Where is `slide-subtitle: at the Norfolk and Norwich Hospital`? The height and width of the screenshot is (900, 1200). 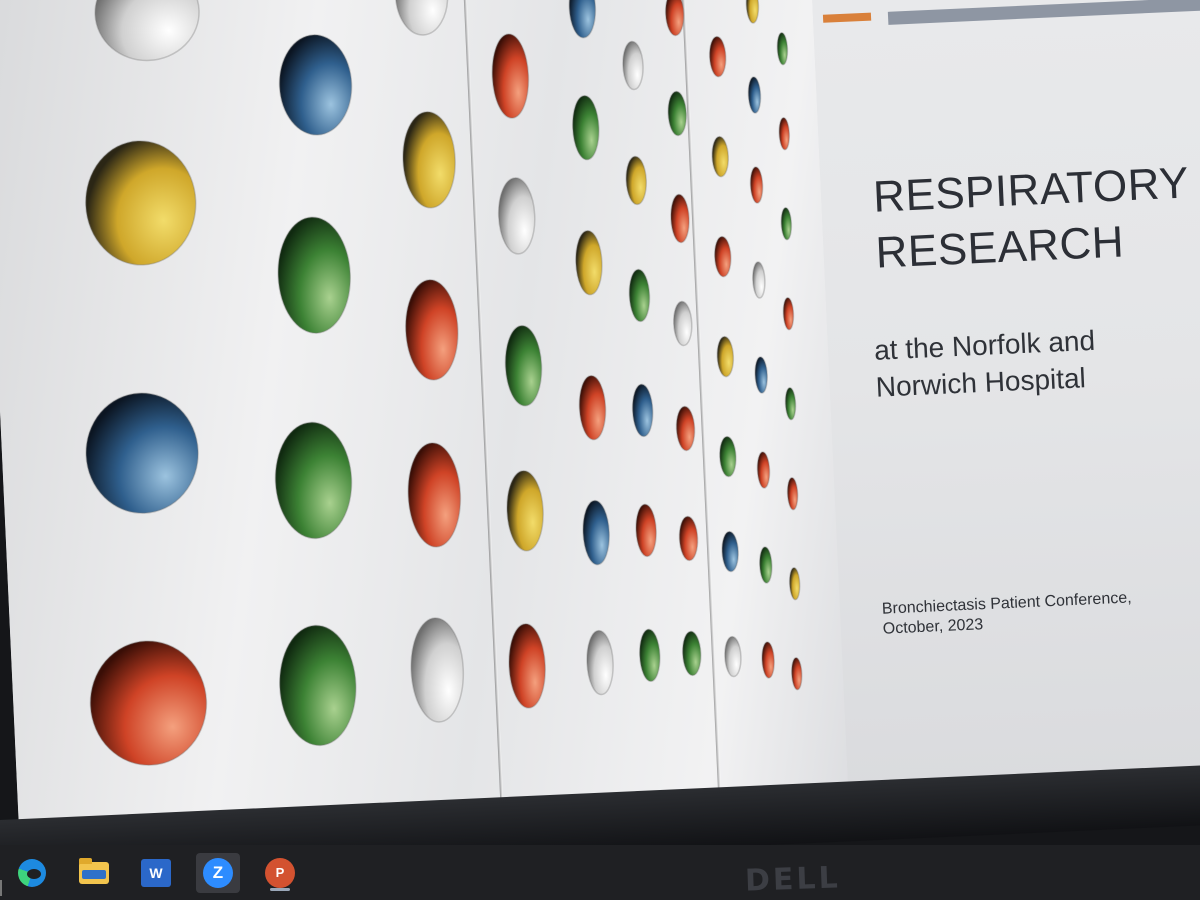 slide-subtitle: at the Norfolk and Norwich Hospital is located at coordinates (1036, 360).